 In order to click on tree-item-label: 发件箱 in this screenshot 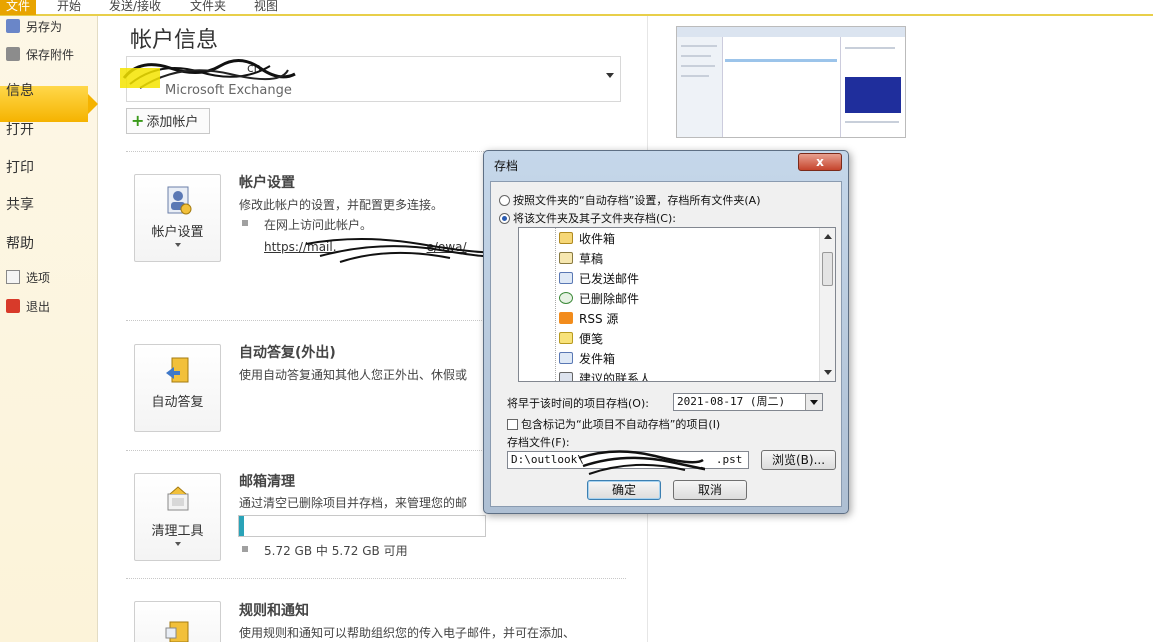, I will do `click(597, 359)`.